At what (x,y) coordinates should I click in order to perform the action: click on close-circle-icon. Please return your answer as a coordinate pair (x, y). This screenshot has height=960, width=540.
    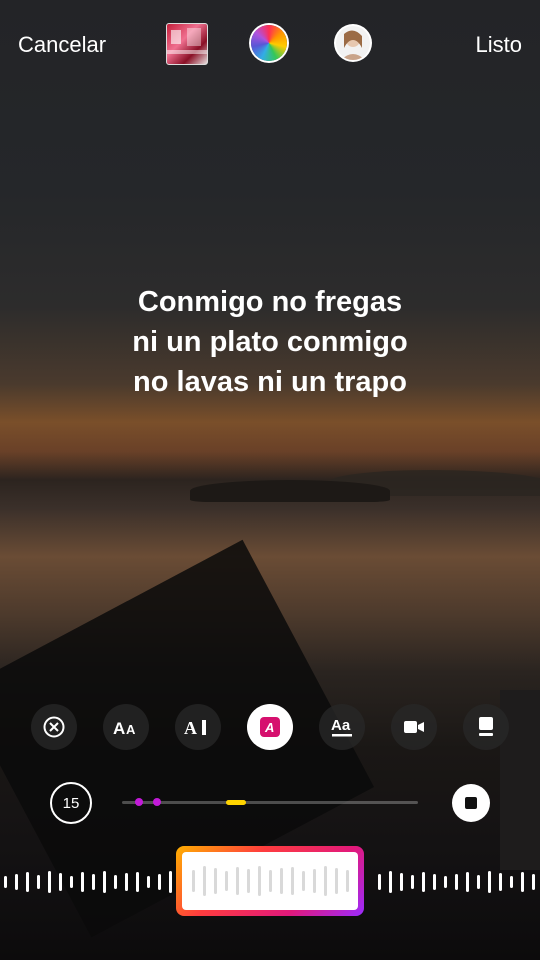
    Looking at the image, I should click on (54, 727).